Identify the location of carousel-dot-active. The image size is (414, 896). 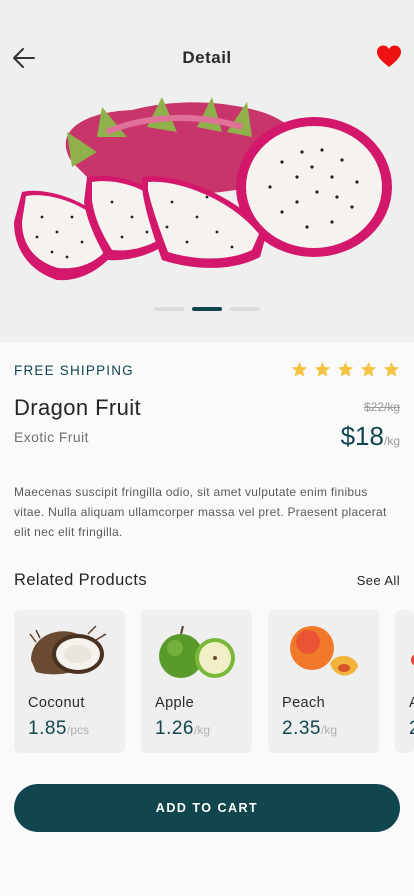
(207, 309).